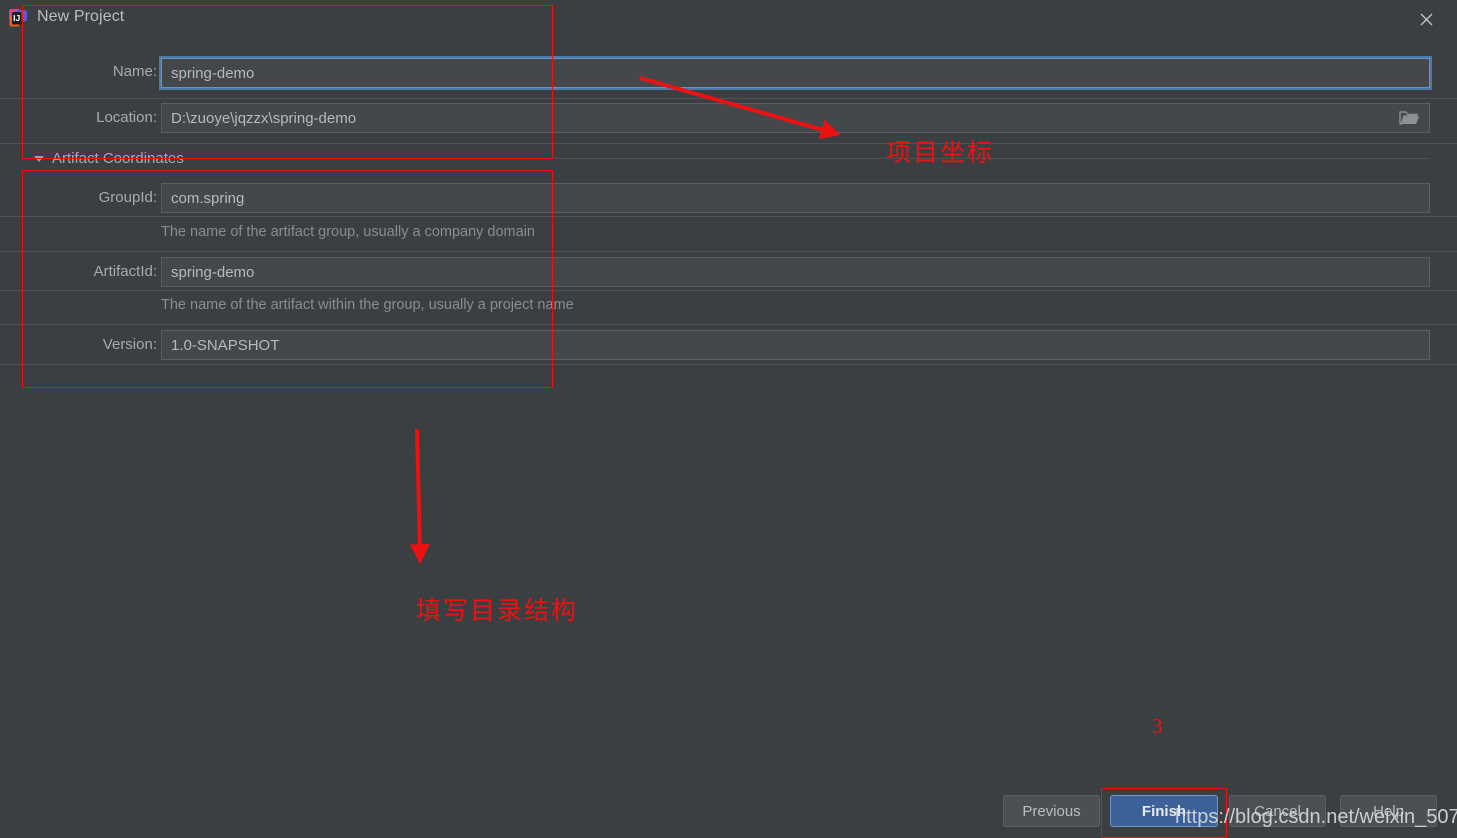  Describe the element at coordinates (795, 345) in the screenshot. I see `version-input` at that location.